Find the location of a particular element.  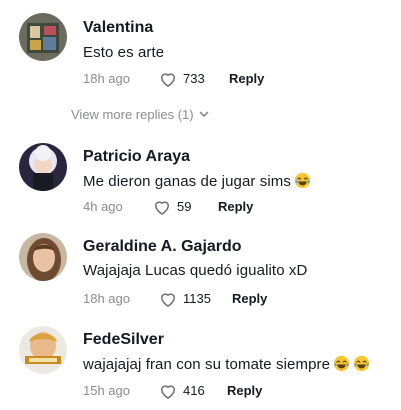

comment-text: Me dieron ganas de jugar sims is located at coordinates (197, 181).